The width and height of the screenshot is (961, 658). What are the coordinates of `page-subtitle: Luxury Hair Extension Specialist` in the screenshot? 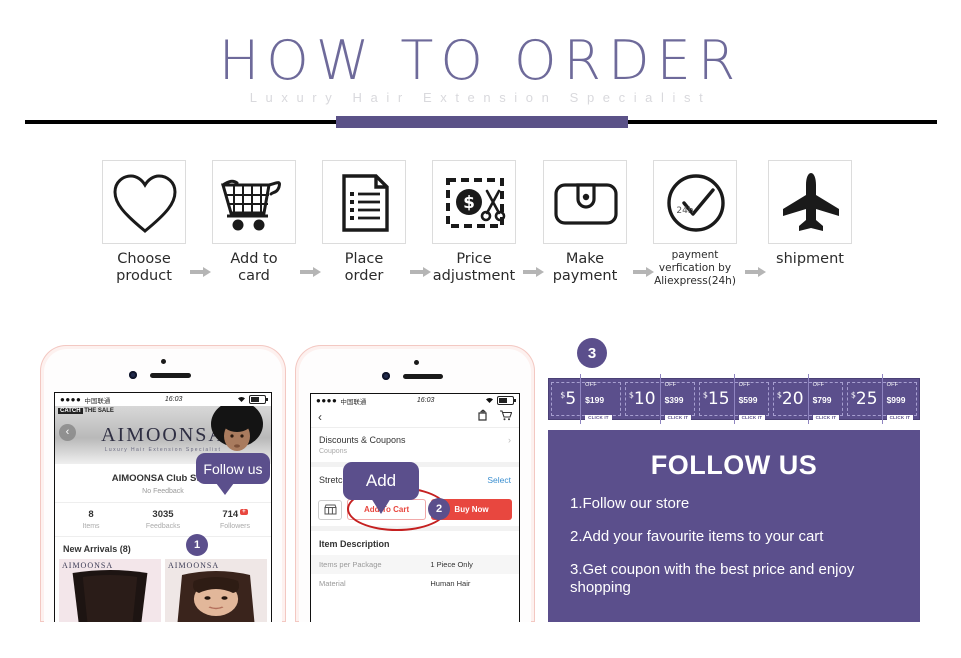 It's located at (480, 97).